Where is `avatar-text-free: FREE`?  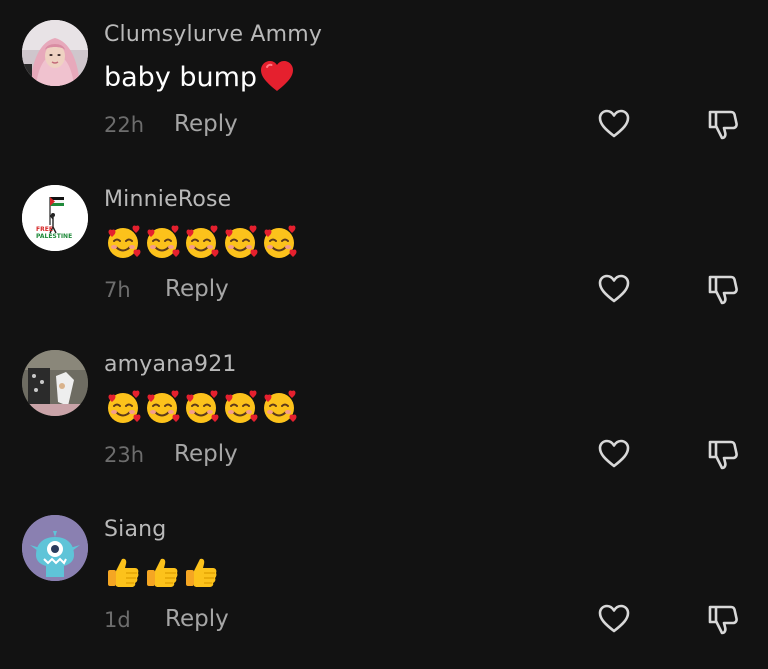 avatar-text-free: FREE is located at coordinates (44, 229).